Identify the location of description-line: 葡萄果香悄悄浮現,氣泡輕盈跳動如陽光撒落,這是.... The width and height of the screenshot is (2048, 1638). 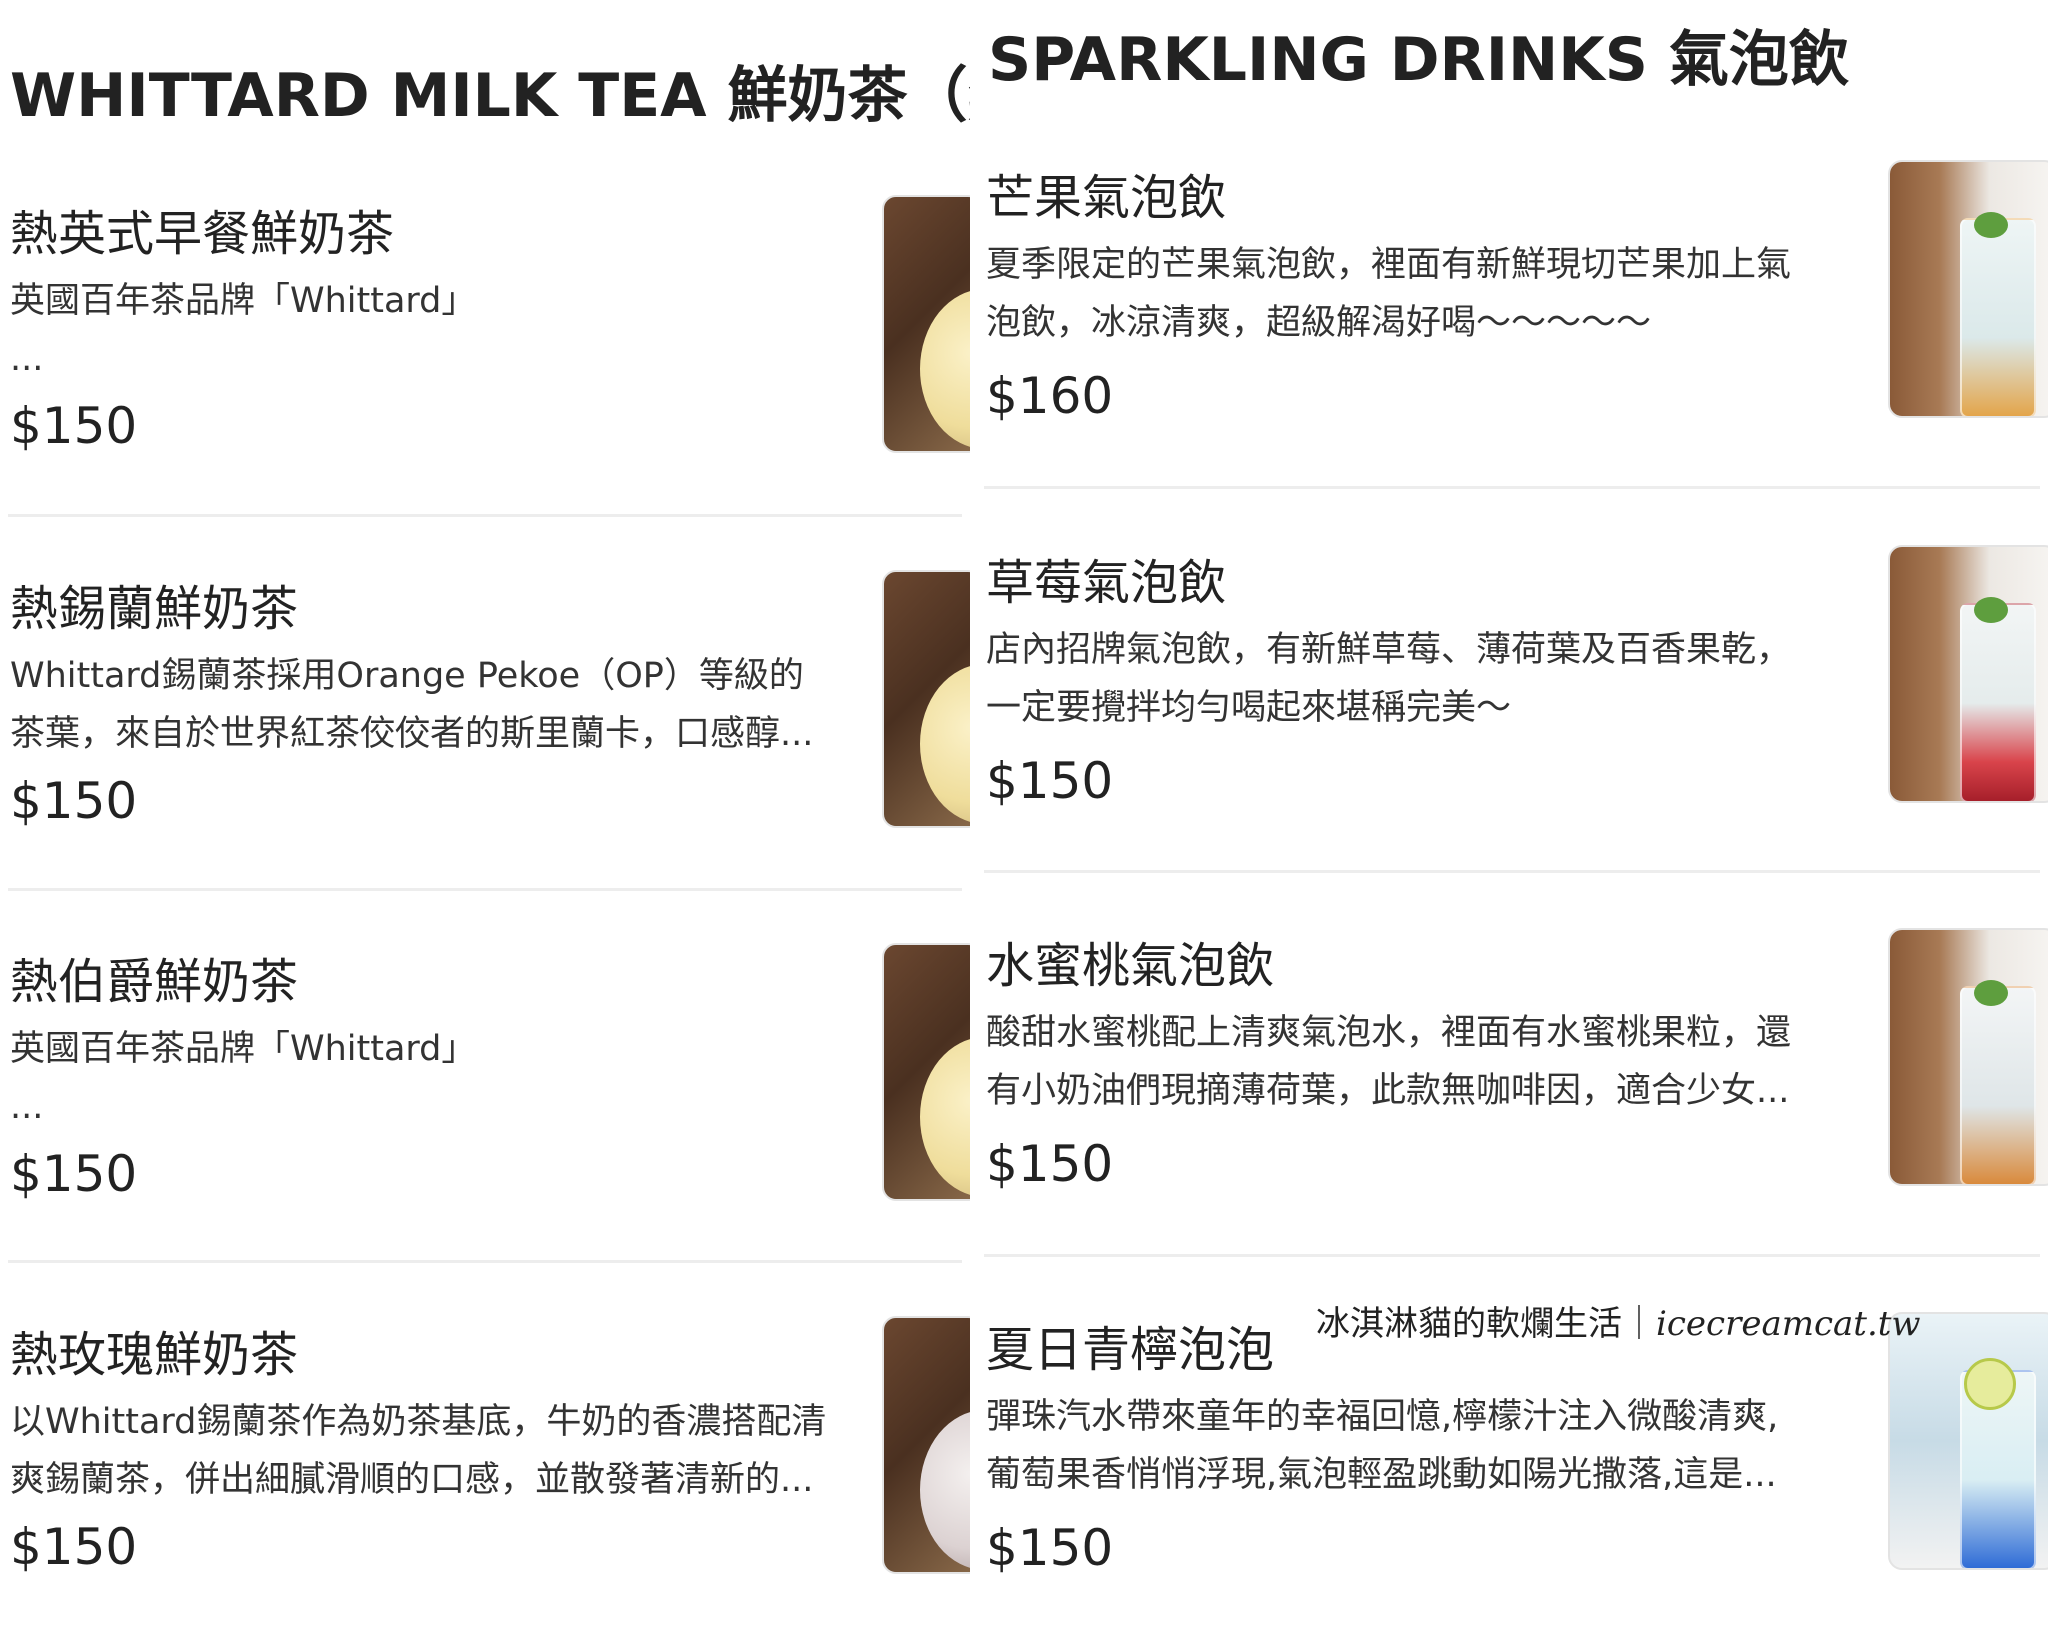
(1381, 1475).